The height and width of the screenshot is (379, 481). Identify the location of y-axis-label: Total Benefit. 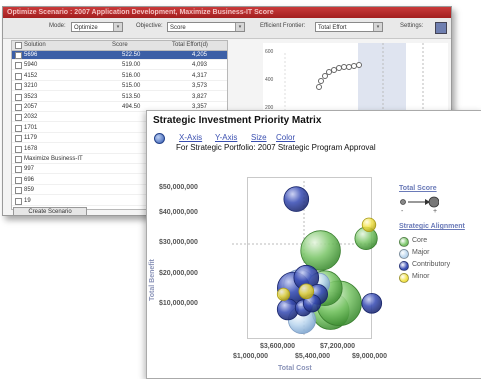
(152, 280).